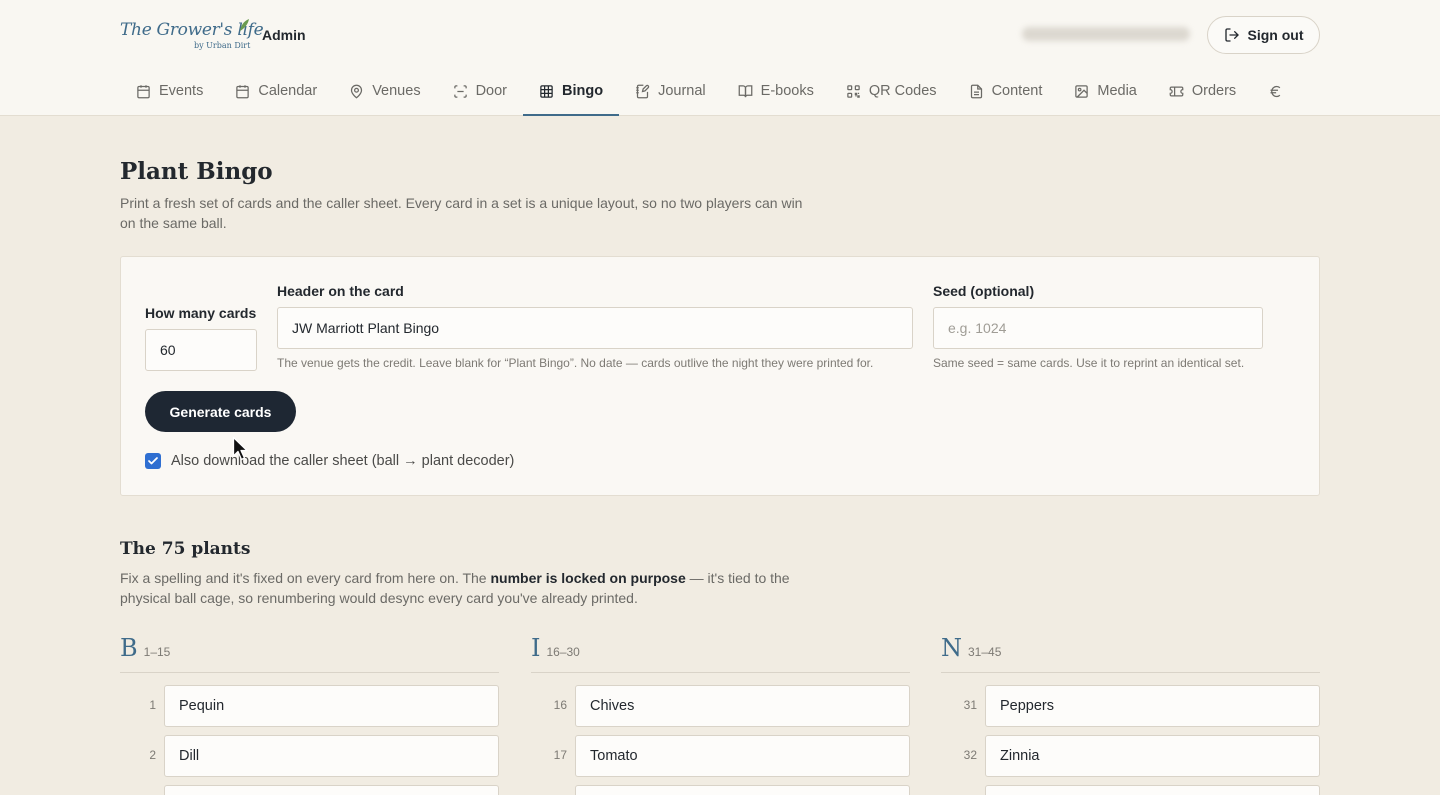 The image size is (1440, 795). I want to click on column-header: B 1–15, so click(309, 653).